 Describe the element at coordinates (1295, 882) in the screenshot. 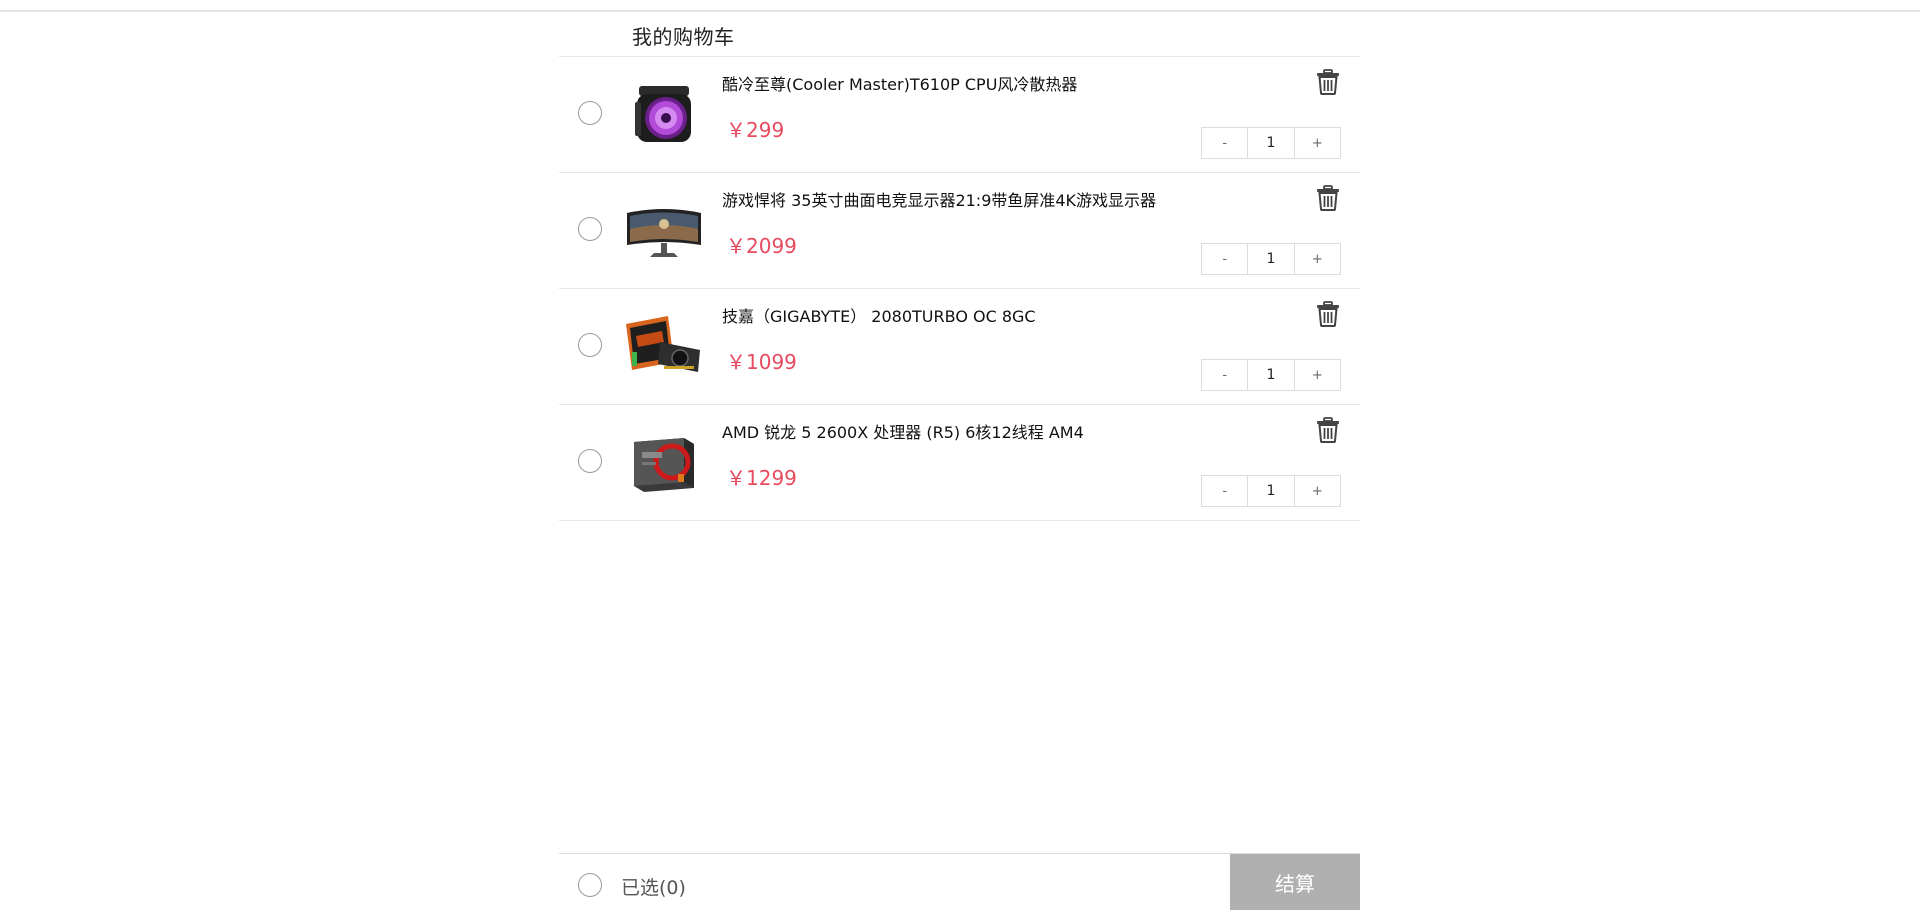

I see `checkout-button: 结算` at that location.